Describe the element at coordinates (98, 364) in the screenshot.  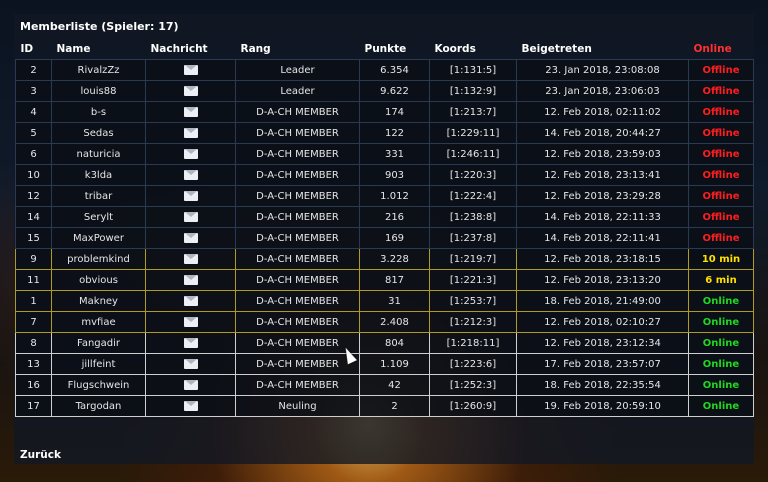
I see `member-name: jillfeint` at that location.